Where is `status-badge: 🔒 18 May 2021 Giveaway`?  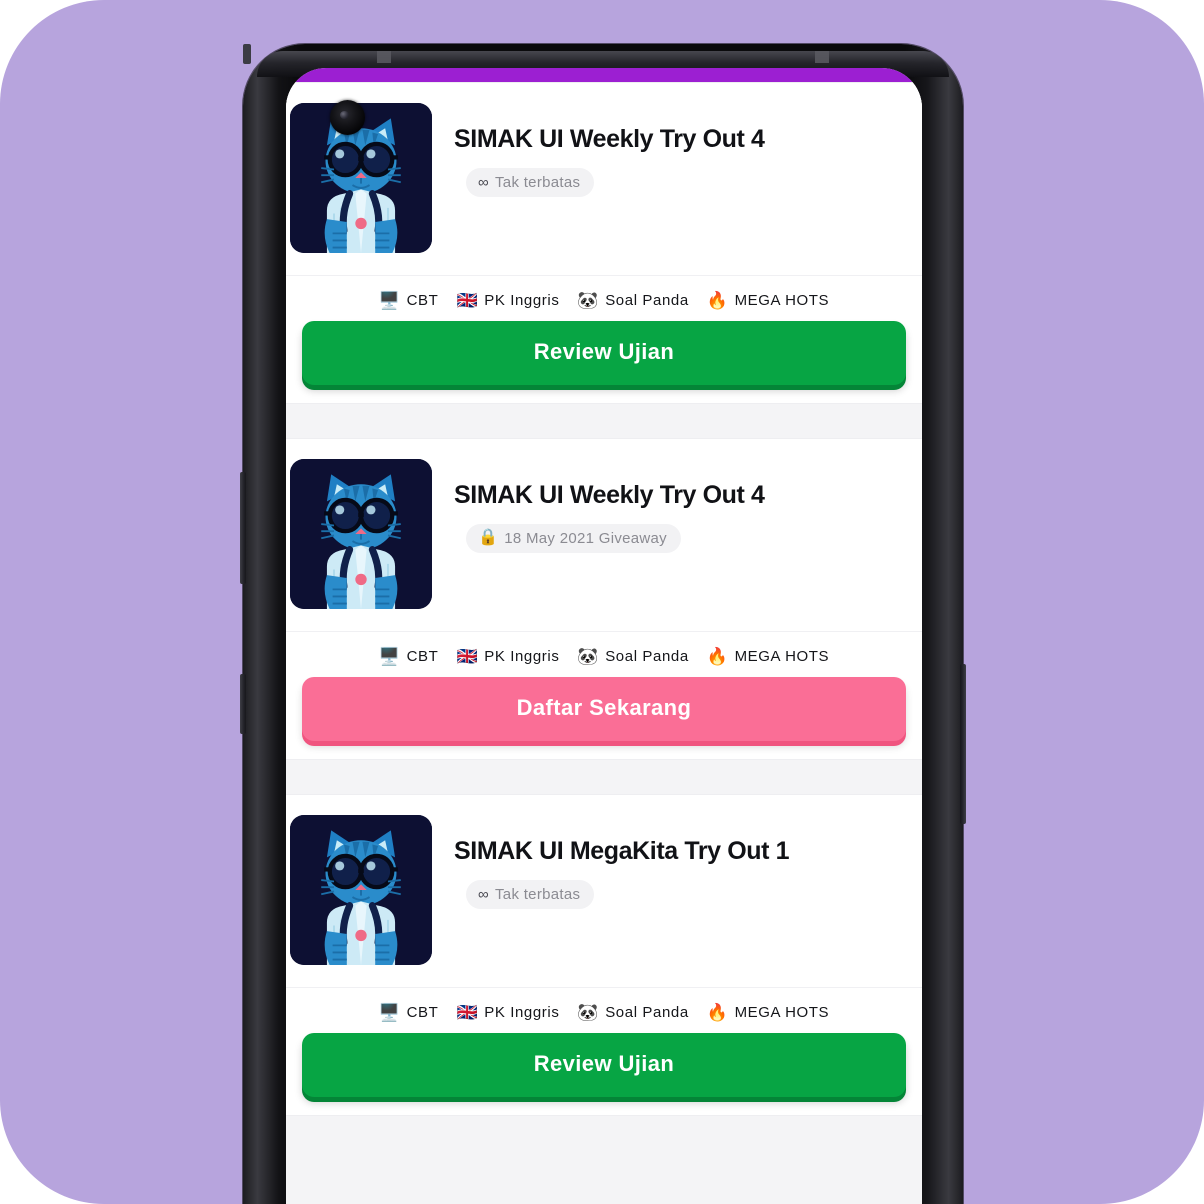
status-badge: 🔒 18 May 2021 Giveaway is located at coordinates (573, 538).